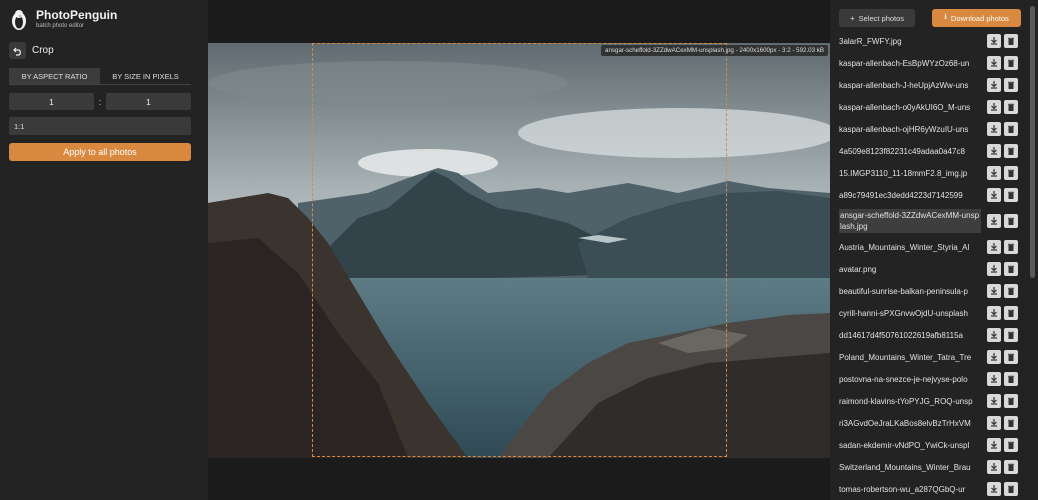 Image resolution: width=1038 pixels, height=500 pixels. Describe the element at coordinates (904, 129) in the screenshot. I see `file-name: kaspar-allenbach-ojHR6yWzuIU-uns` at that location.